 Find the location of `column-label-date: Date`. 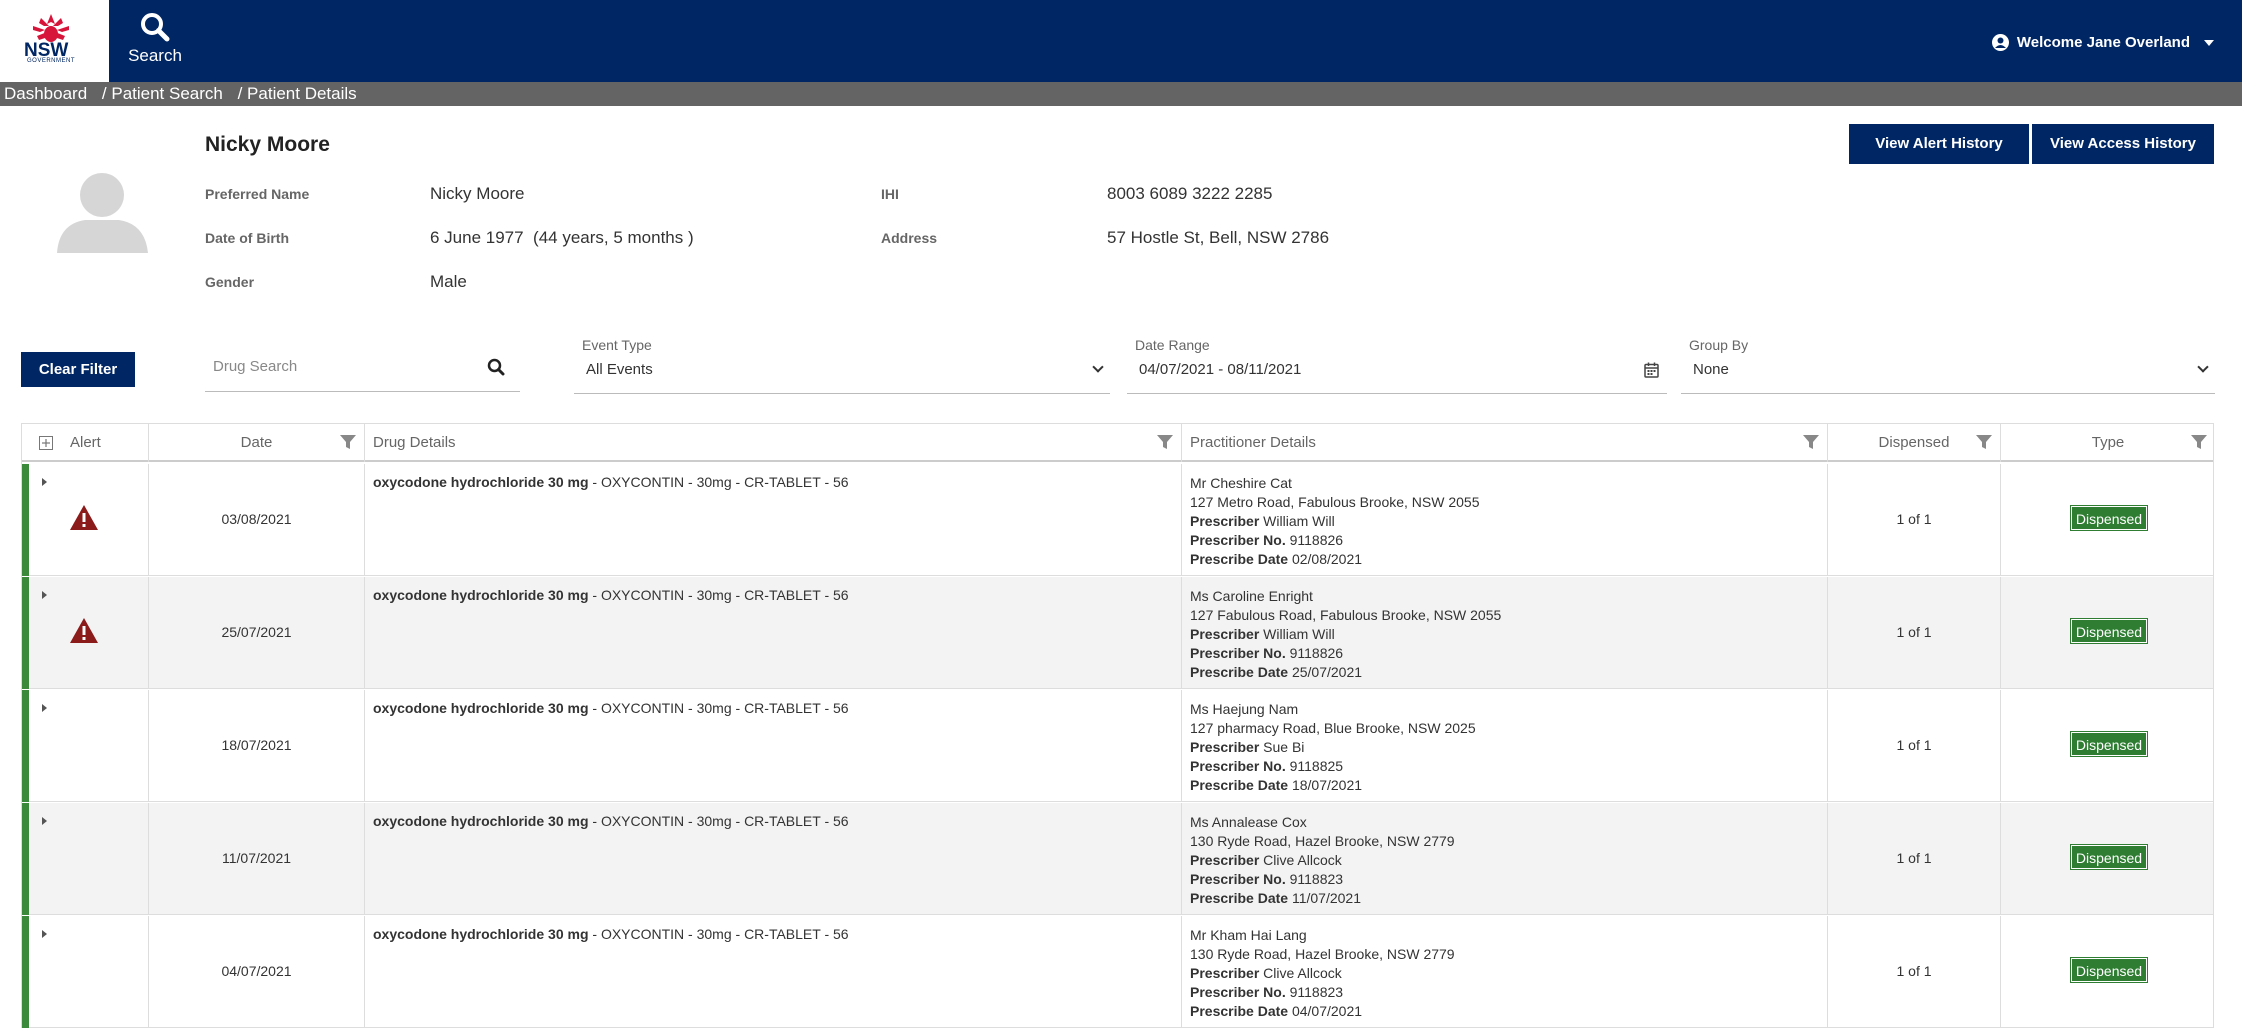

column-label-date: Date is located at coordinates (256, 442).